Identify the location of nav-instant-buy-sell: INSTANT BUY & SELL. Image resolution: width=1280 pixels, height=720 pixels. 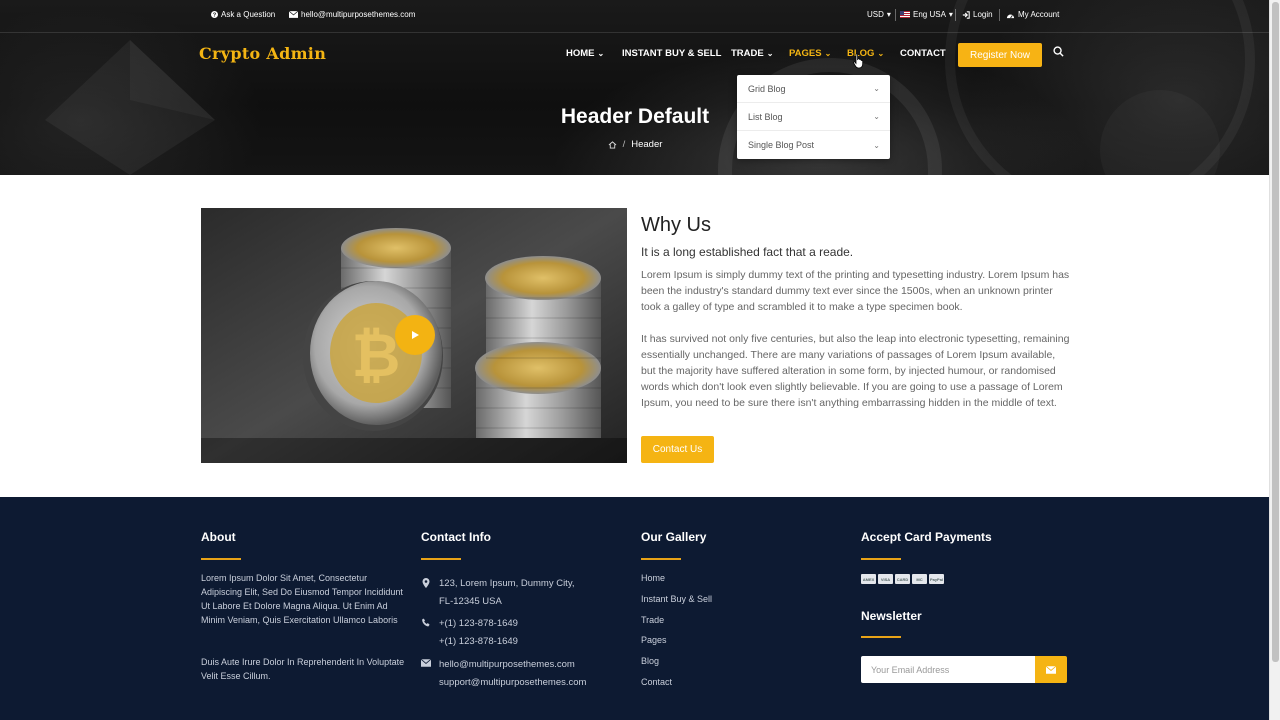
(671, 53).